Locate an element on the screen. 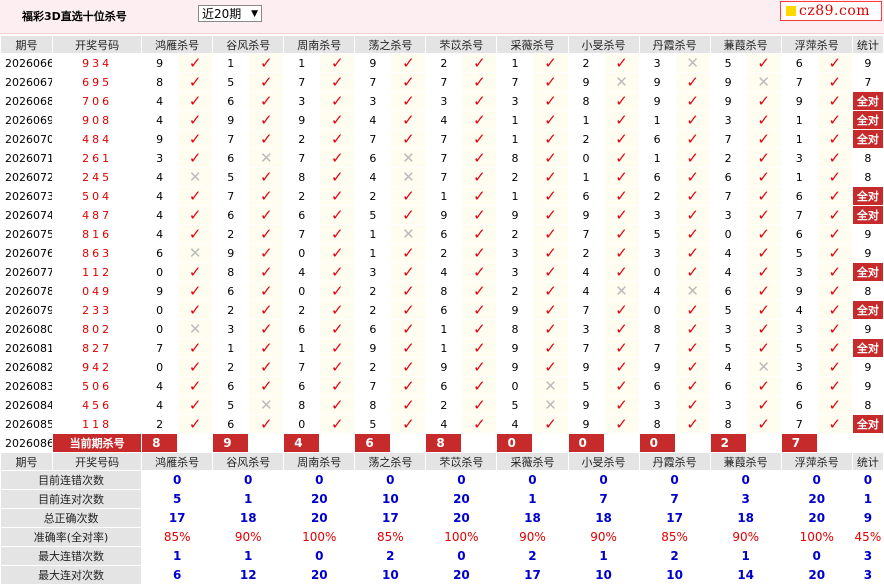 This screenshot has width=884, height=586. table-row: 2026085 118 2 ✓ 6 ✓ 0 ✓ 5 ✓ 4 ✓ 4 ✓ 9 ✓ 8 ✓ 8 ✓ 7 ✓ 全对 is located at coordinates (442, 424).